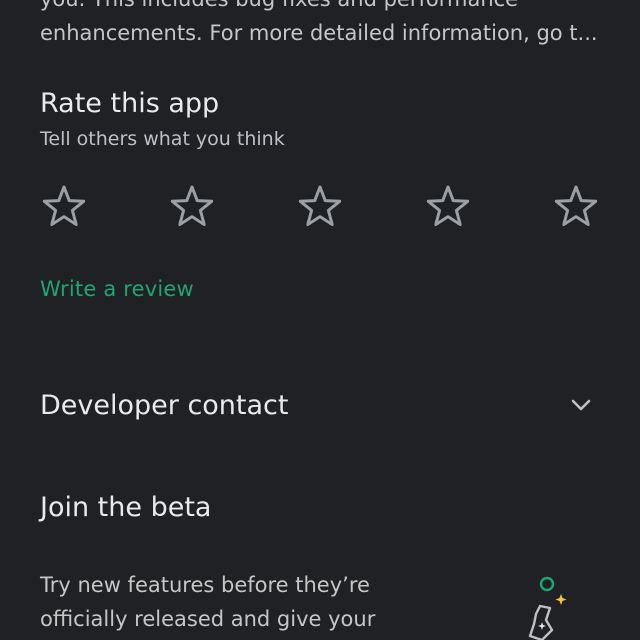 The width and height of the screenshot is (640, 640). What do you see at coordinates (320, 405) in the screenshot?
I see `developer-contact-row: Developer contact` at bounding box center [320, 405].